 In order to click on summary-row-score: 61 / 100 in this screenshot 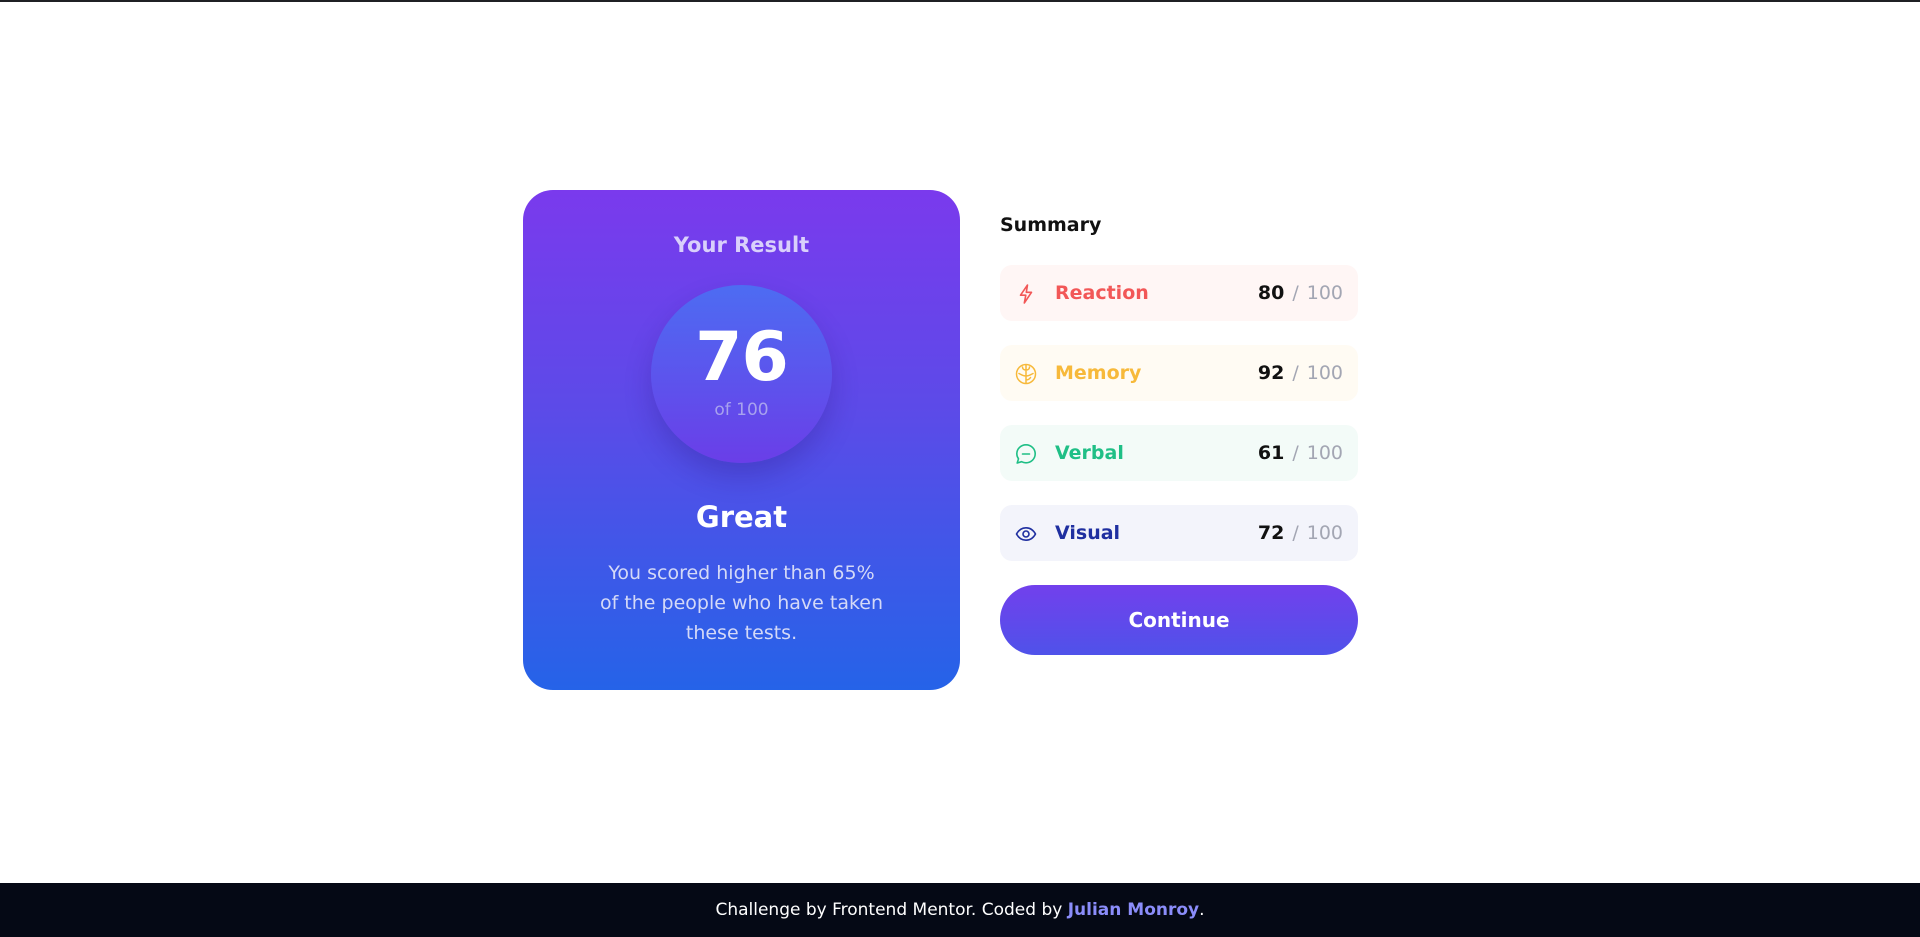, I will do `click(1300, 453)`.